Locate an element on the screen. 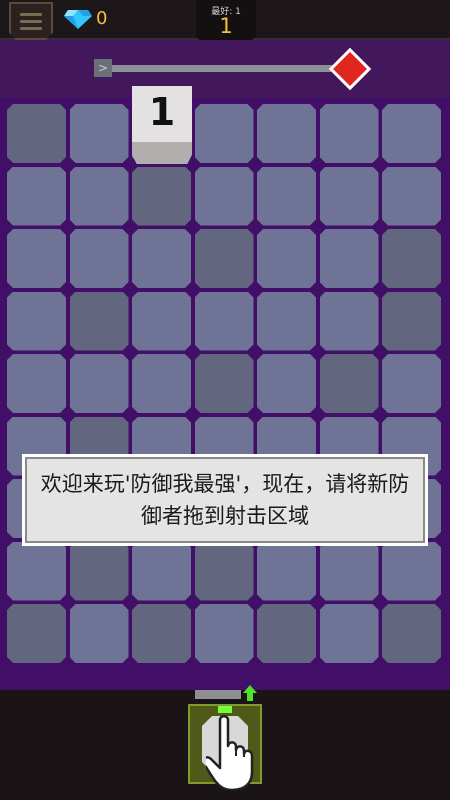 The width and height of the screenshot is (450, 800). hamburger-menu-icon is located at coordinates (31, 21).